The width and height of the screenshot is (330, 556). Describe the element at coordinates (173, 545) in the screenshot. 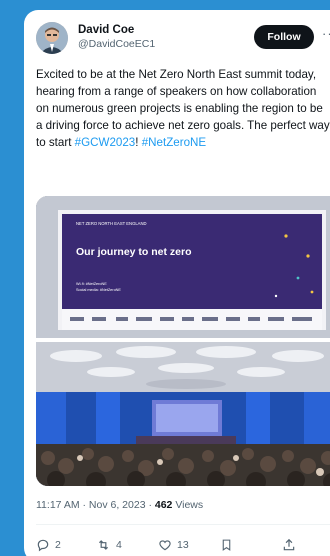

I see `like-button: 13` at that location.